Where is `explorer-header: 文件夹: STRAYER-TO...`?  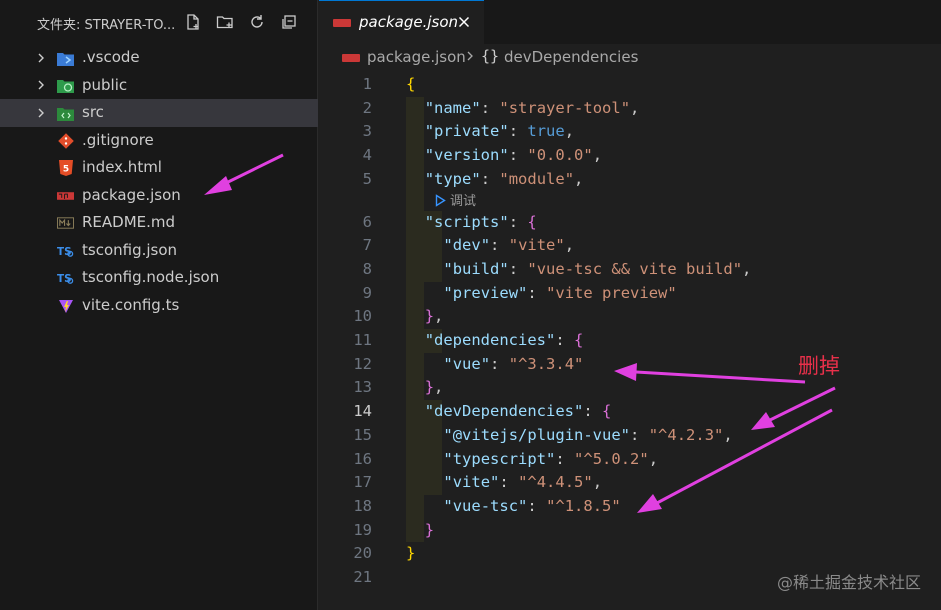 explorer-header: 文件夹: STRAYER-TO... is located at coordinates (159, 22).